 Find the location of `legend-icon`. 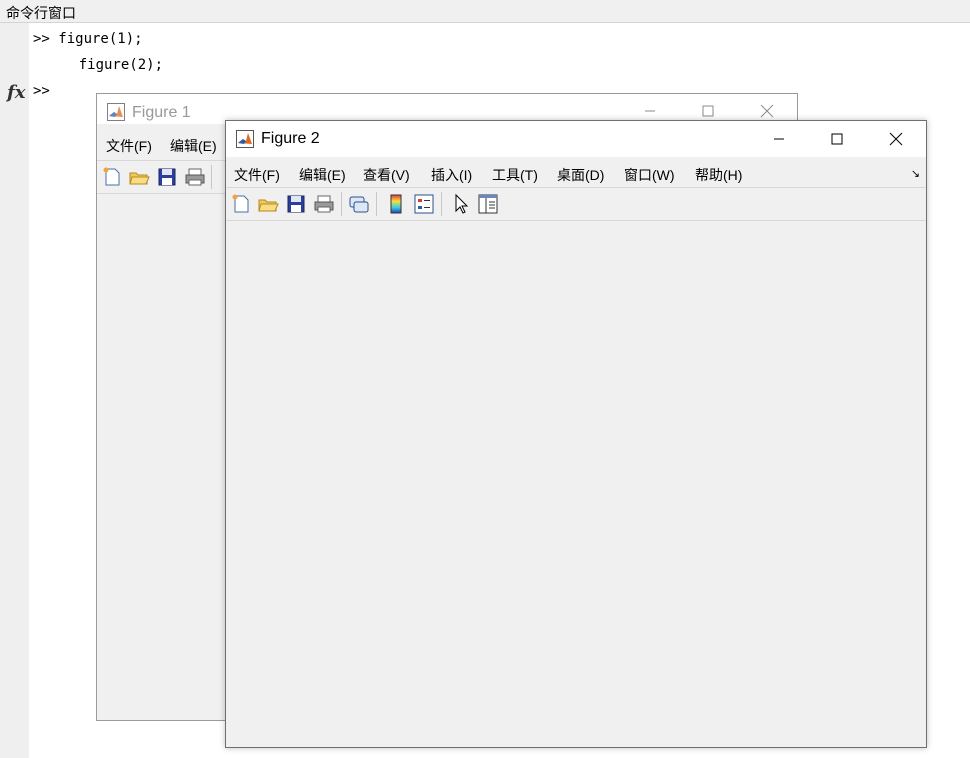

legend-icon is located at coordinates (424, 204).